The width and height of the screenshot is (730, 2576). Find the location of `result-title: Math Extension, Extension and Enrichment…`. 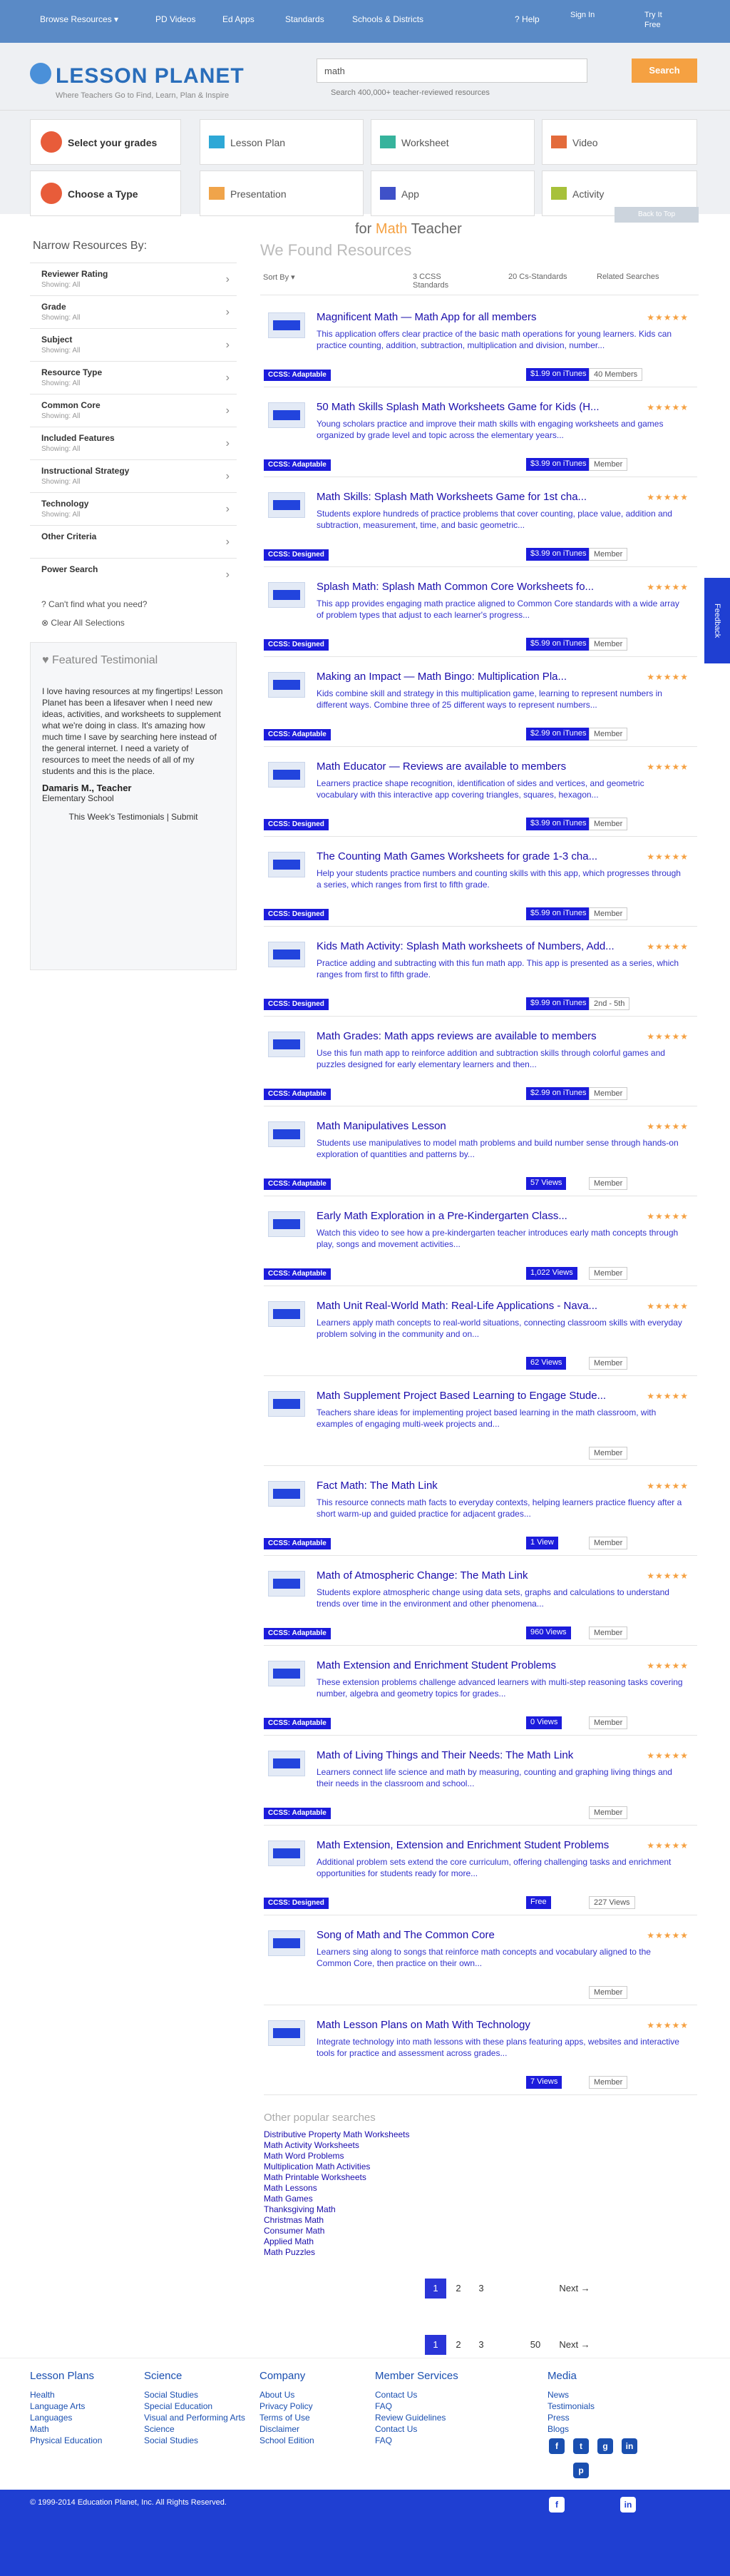

result-title: Math Extension, Extension and Enrichment… is located at coordinates (473, 1845).